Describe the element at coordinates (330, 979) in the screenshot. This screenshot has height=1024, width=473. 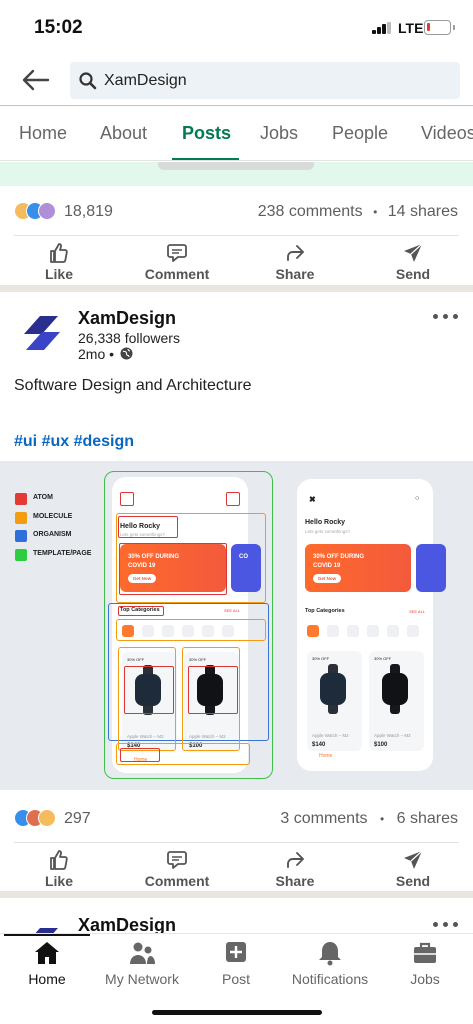
I see `nav-notifications-label: Notifications` at that location.